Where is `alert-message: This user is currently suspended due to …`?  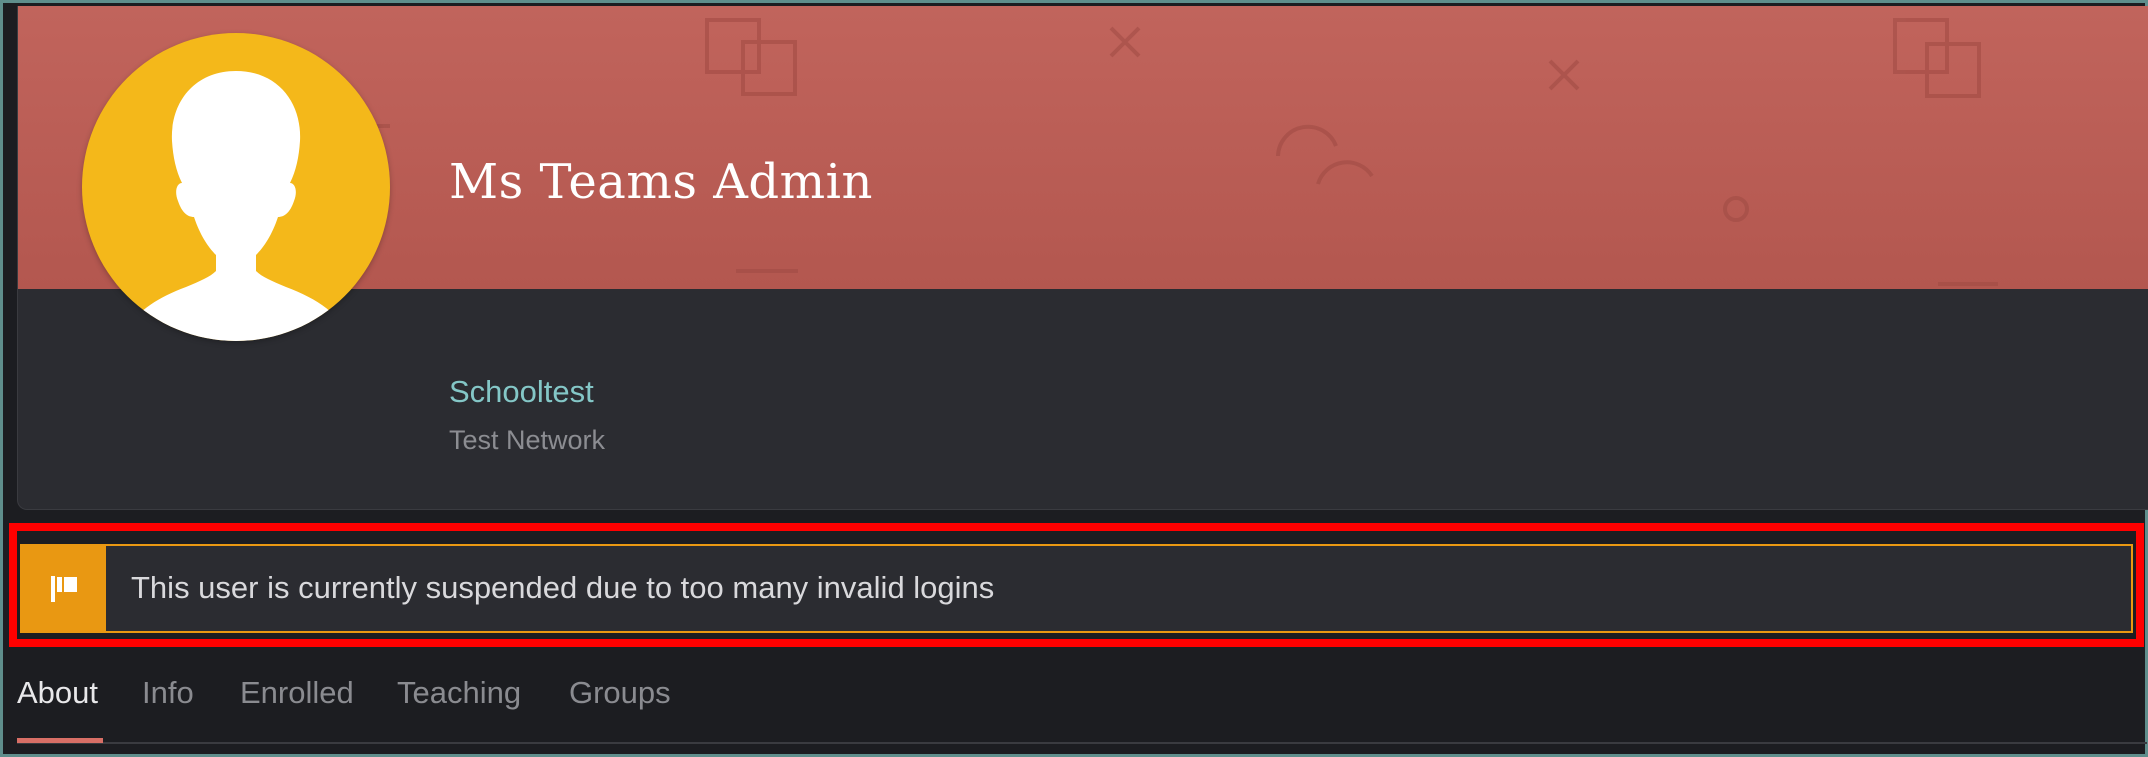 alert-message: This user is currently suspended due to … is located at coordinates (563, 587).